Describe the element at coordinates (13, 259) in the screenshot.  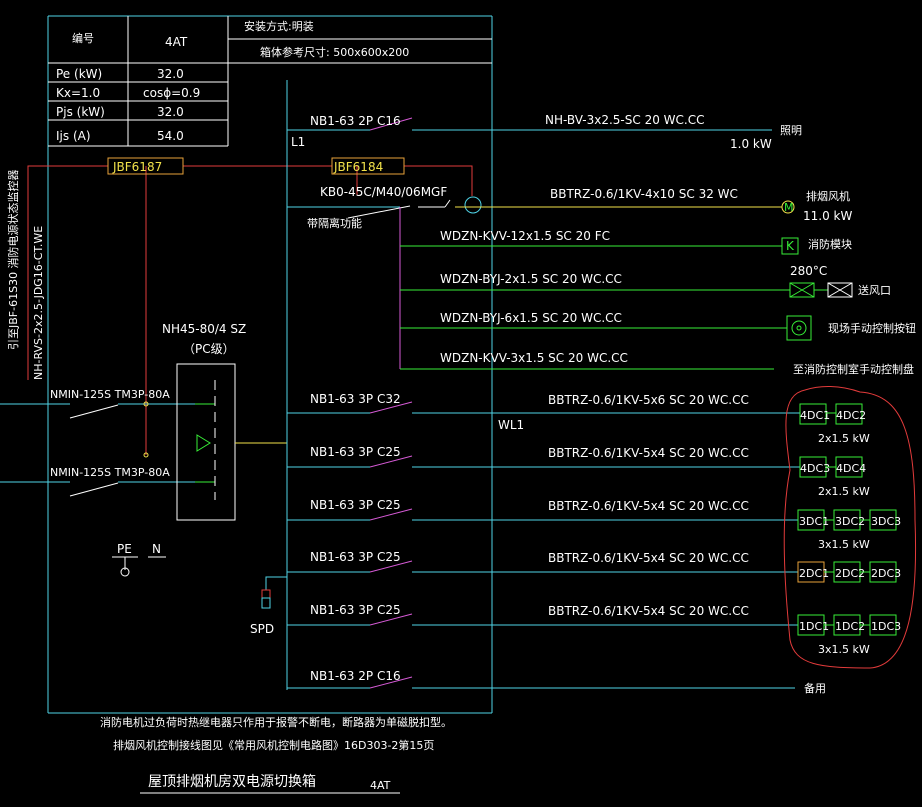
I see `incoming-vertical-label: 引至JBF-61S30 消防电源状态监控器` at that location.